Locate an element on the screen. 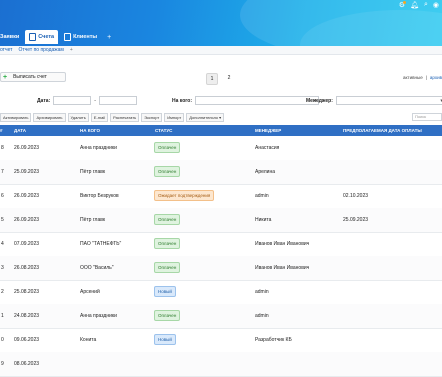 The image size is (442, 377). page-button: 1 is located at coordinates (212, 79).